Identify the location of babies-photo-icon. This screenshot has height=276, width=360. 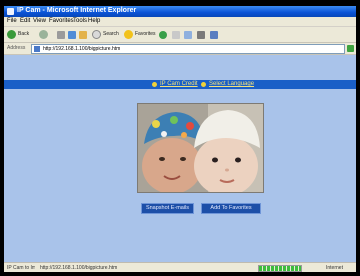
(200, 148).